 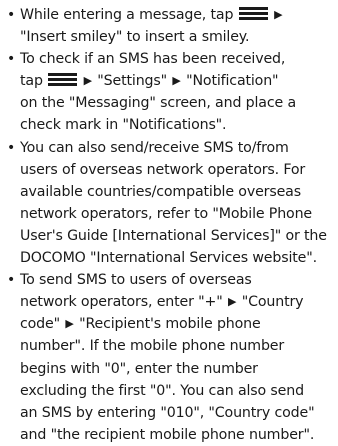 I want to click on text-segment: network operators, enter "+", so click(x=121, y=302).